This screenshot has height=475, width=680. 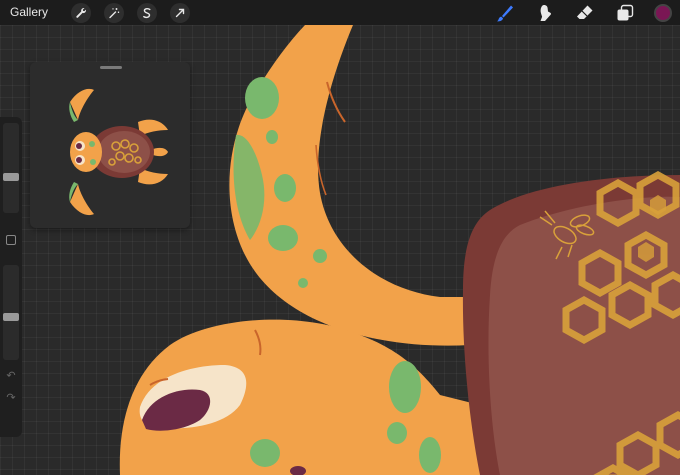 I want to click on actions-button, so click(x=81, y=12).